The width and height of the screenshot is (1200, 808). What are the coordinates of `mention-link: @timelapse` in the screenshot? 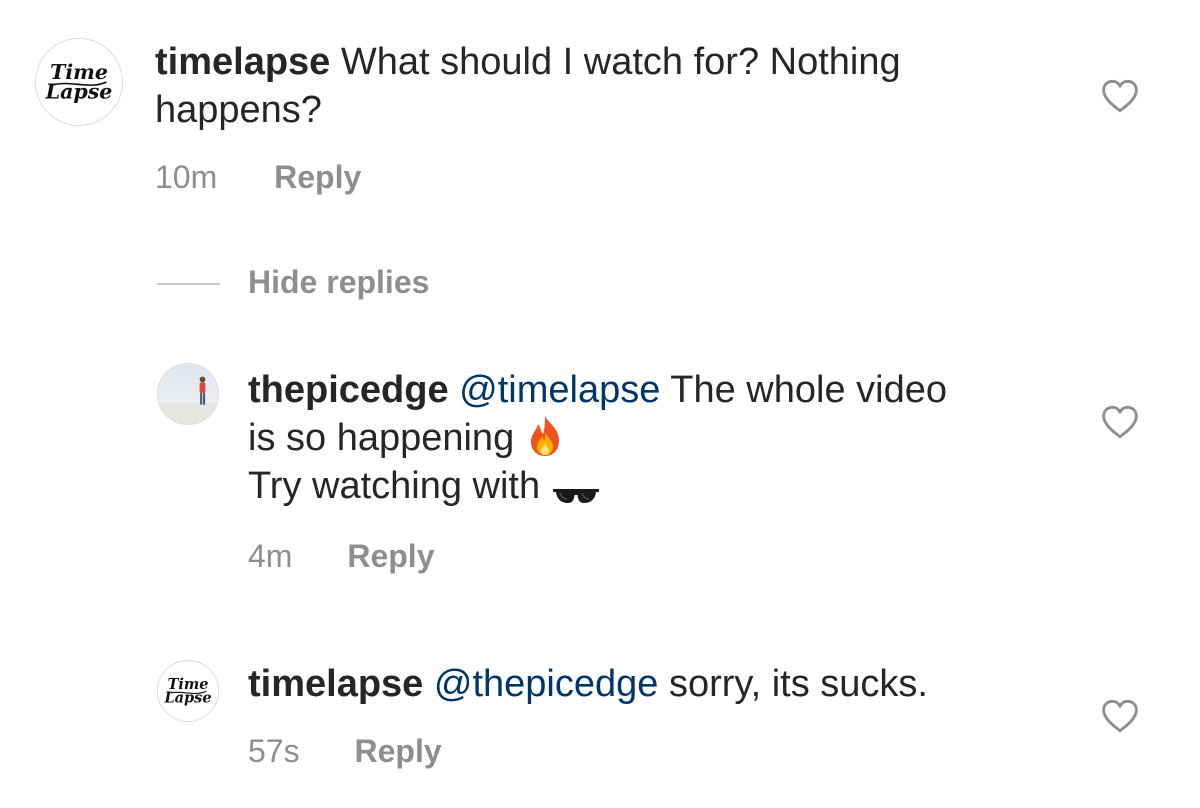 It's located at (559, 390).